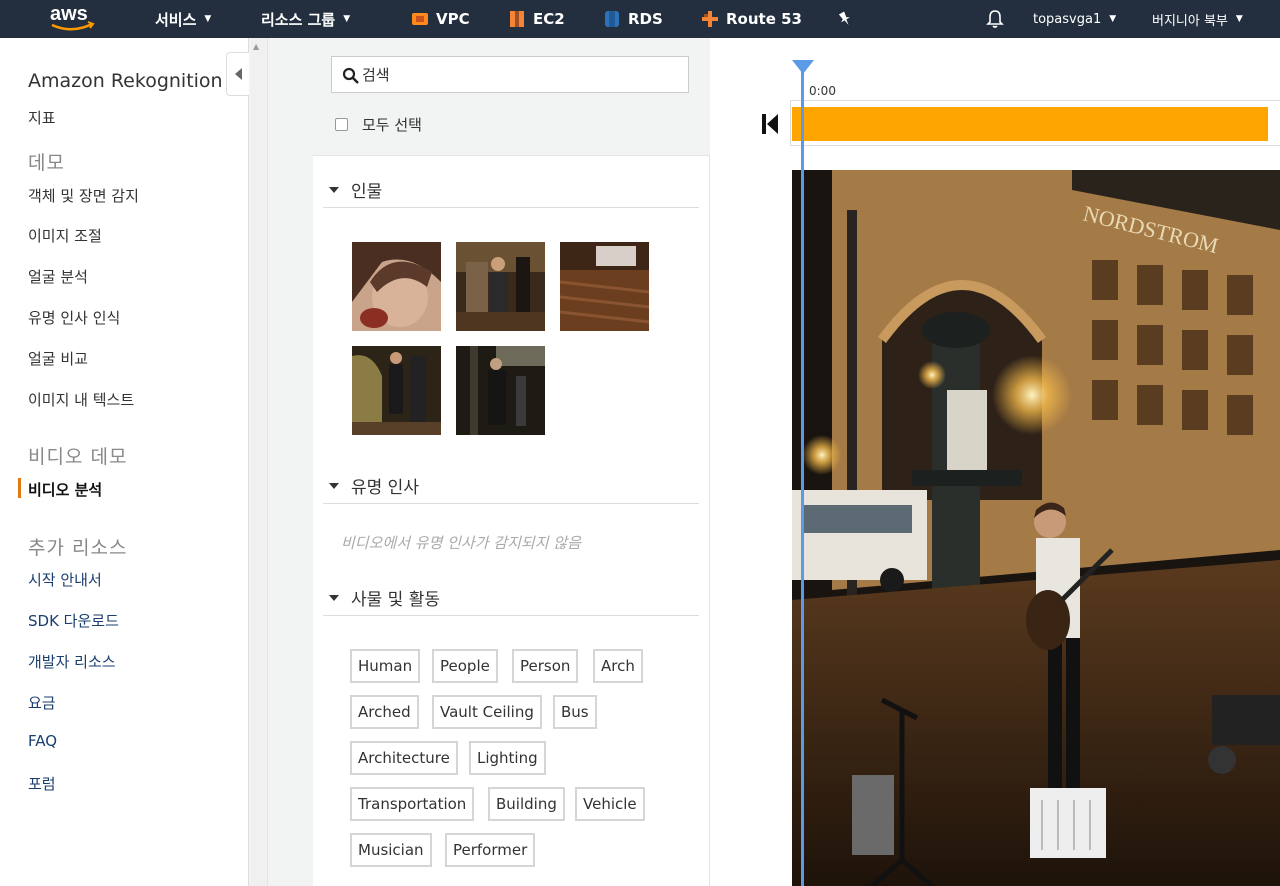 The width and height of the screenshot is (1280, 886). I want to click on sidebar-item-celebrity-recognition: 유명 인사 인식, so click(74, 317).